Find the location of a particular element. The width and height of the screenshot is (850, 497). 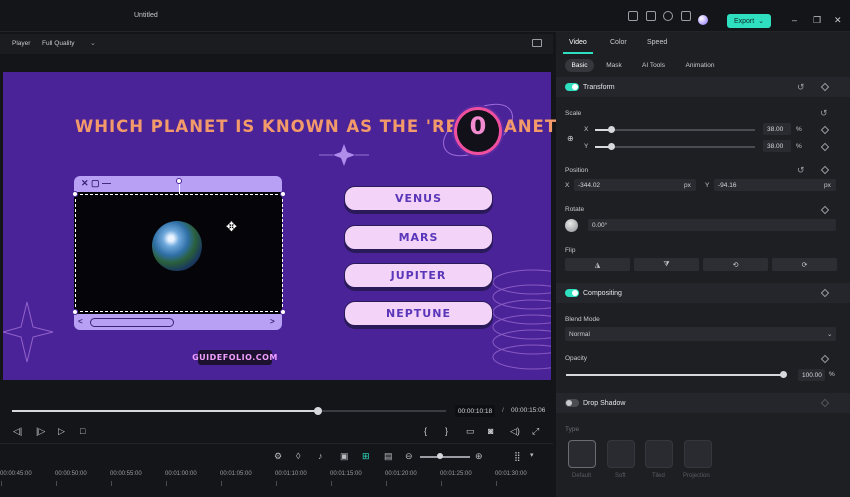

lock-ratio-icon: ⊕ is located at coordinates (570, 138).